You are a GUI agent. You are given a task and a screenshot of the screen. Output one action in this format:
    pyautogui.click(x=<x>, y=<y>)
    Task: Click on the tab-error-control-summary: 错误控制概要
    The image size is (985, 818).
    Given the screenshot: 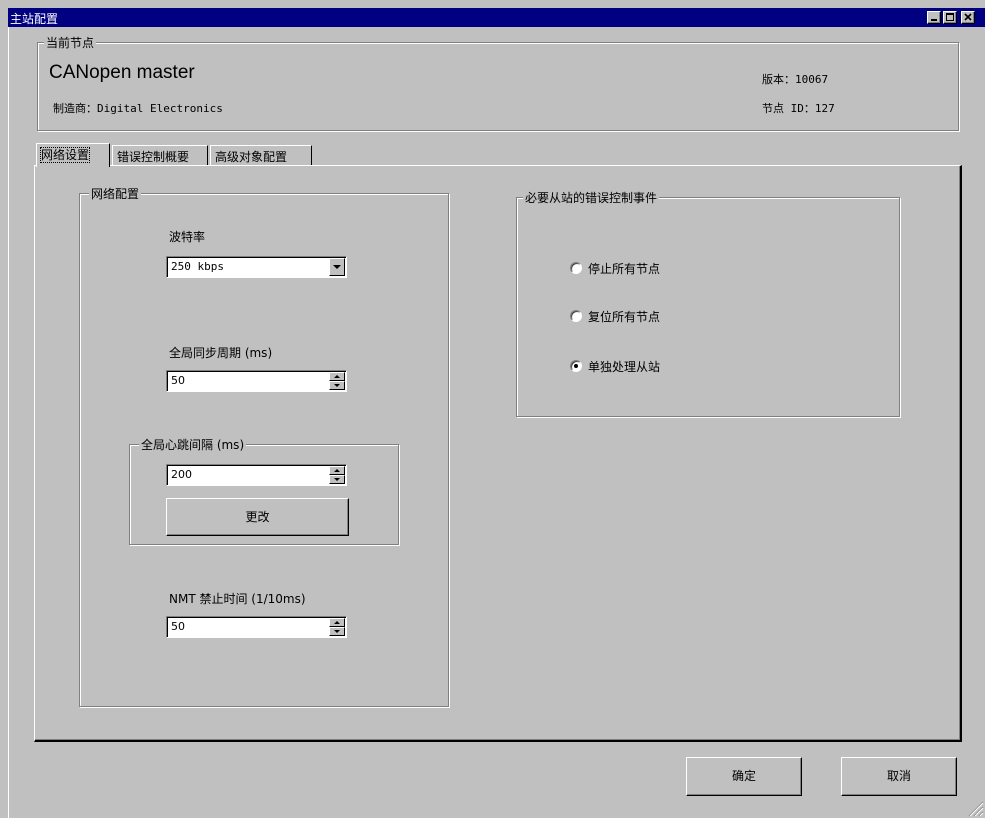 What is the action you would take?
    pyautogui.click(x=160, y=155)
    